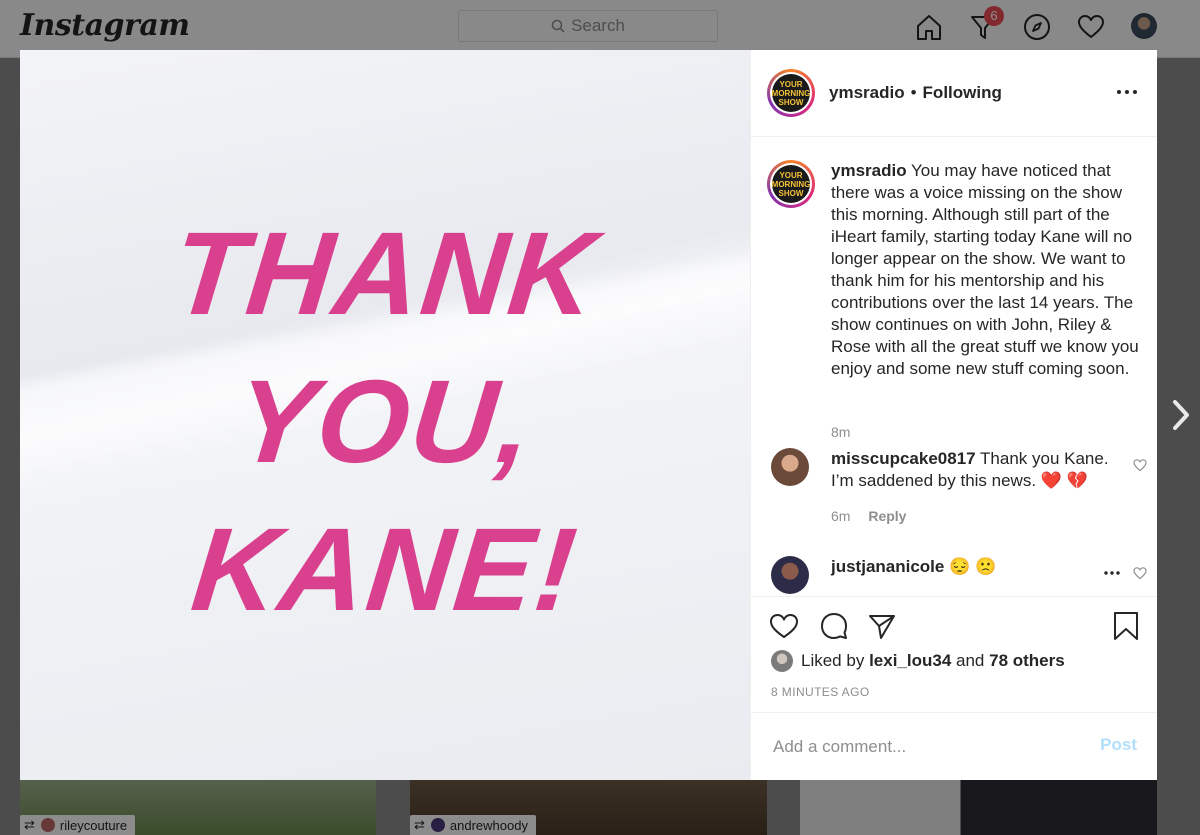 The image size is (1200, 835). Describe the element at coordinates (784, 626) in the screenshot. I see `like-icon` at that location.